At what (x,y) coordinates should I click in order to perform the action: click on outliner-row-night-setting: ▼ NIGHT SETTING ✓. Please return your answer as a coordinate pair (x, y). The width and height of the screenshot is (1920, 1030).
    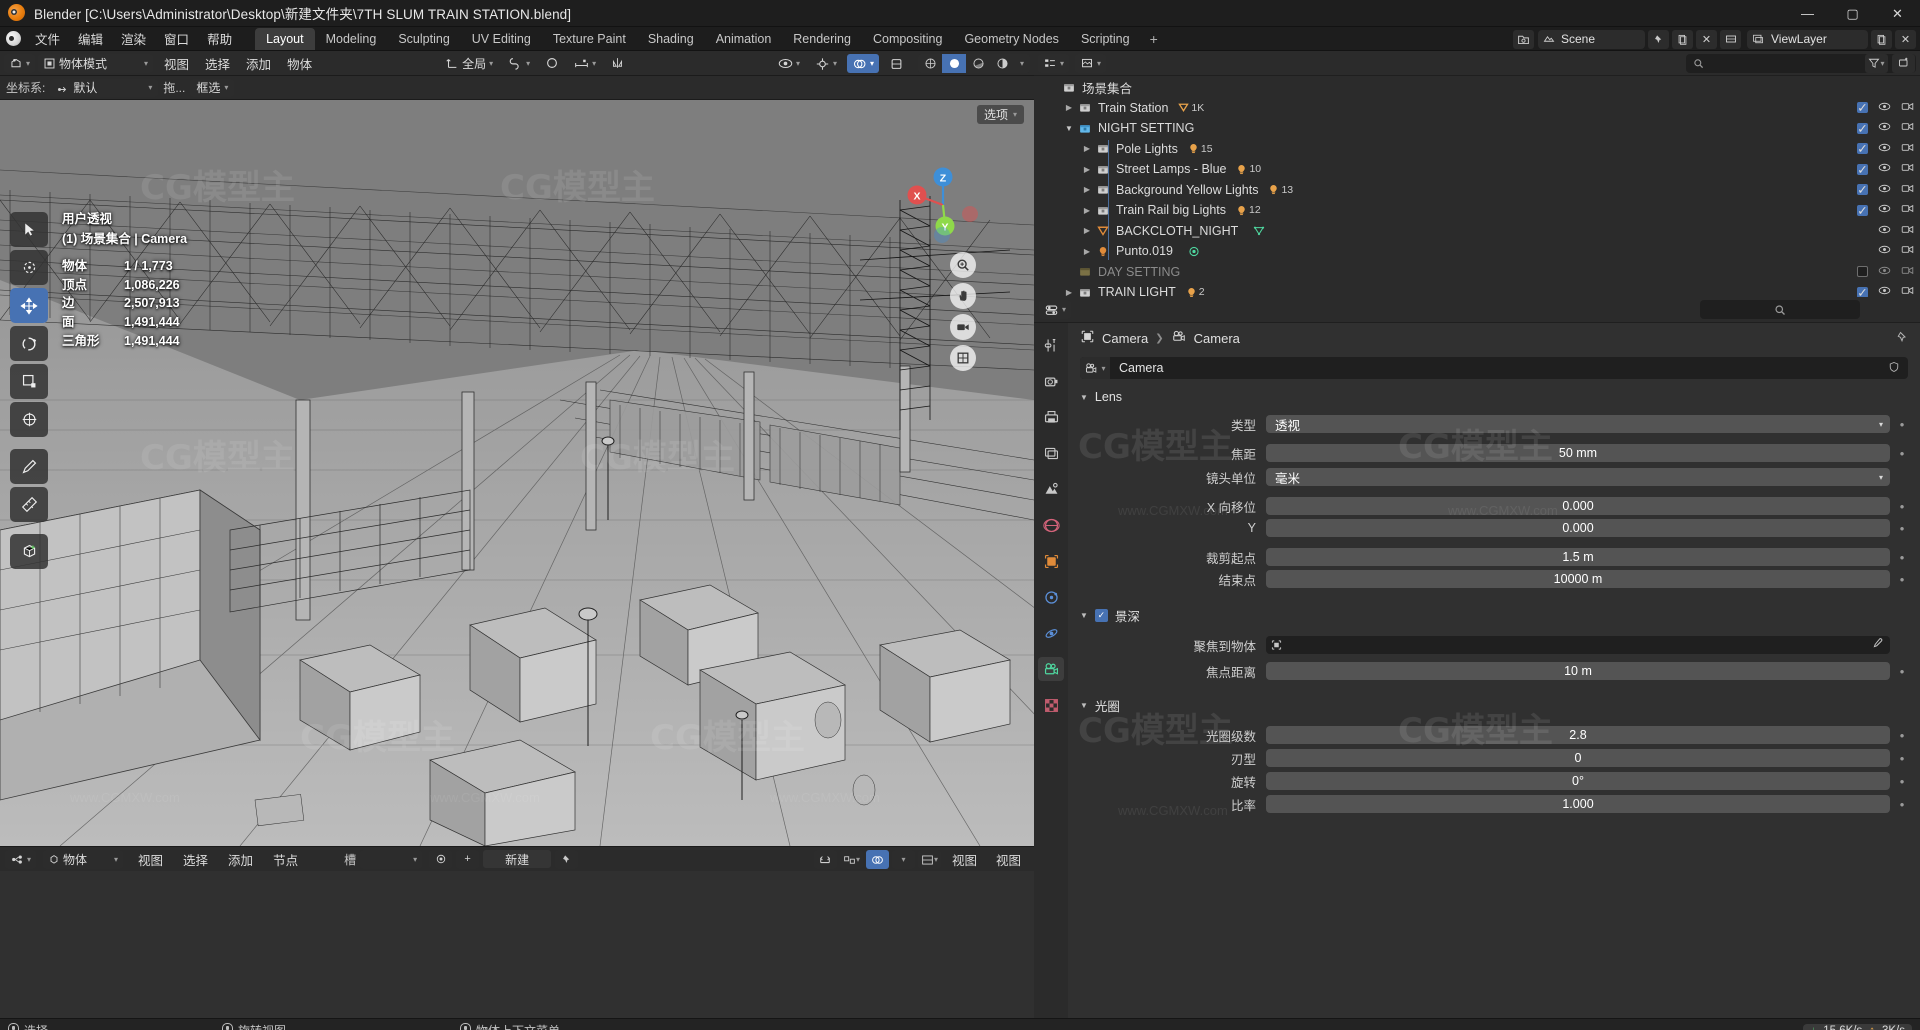
    Looking at the image, I should click on (1477, 128).